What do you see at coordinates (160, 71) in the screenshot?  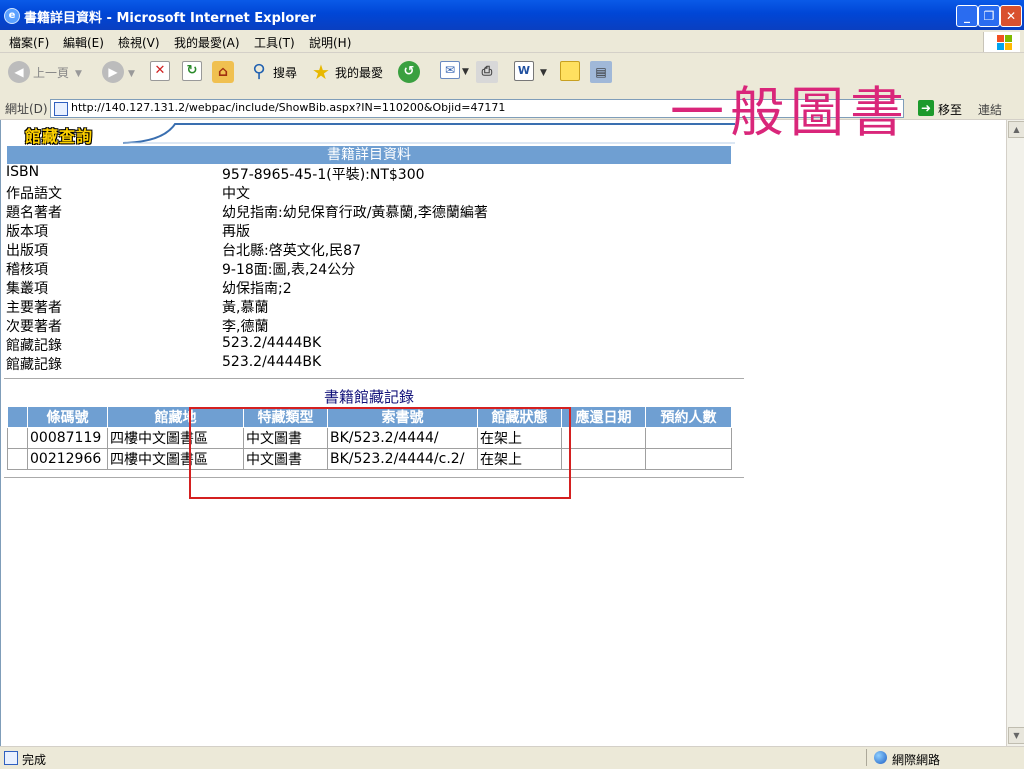 I see `stop-icon: ✕` at bounding box center [160, 71].